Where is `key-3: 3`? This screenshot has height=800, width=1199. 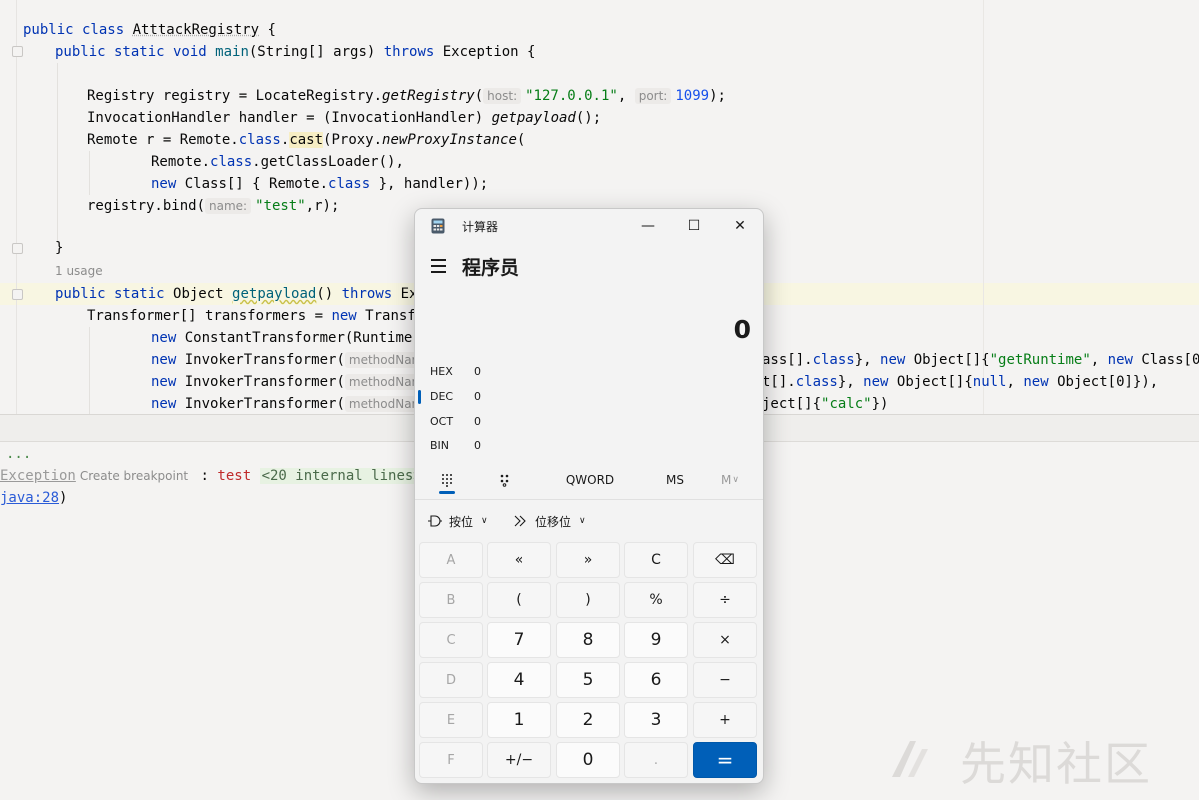
key-3: 3 is located at coordinates (656, 720).